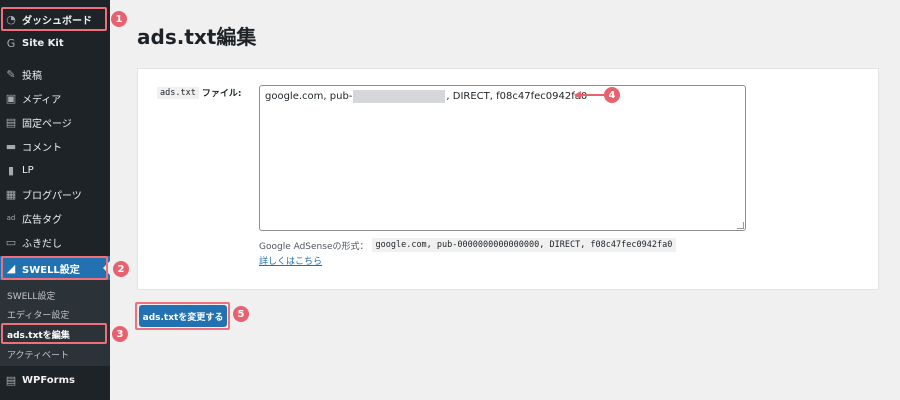 Image resolution: width=900 pixels, height=400 pixels. I want to click on save-ads-txt-button: ads.txtを変更する, so click(183, 316).